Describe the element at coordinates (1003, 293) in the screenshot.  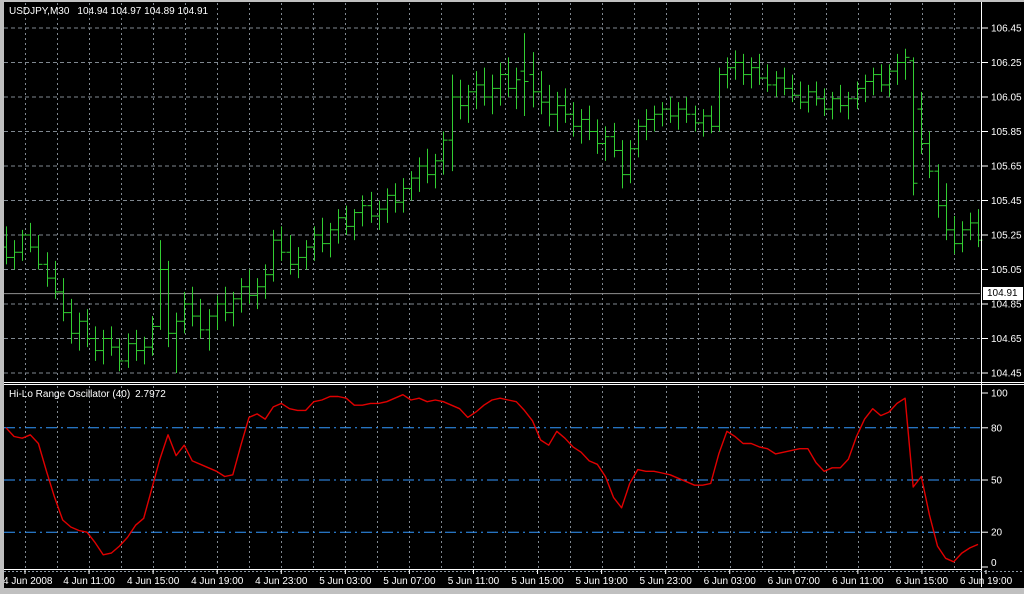
I see `current-price-badge: 104.91` at that location.